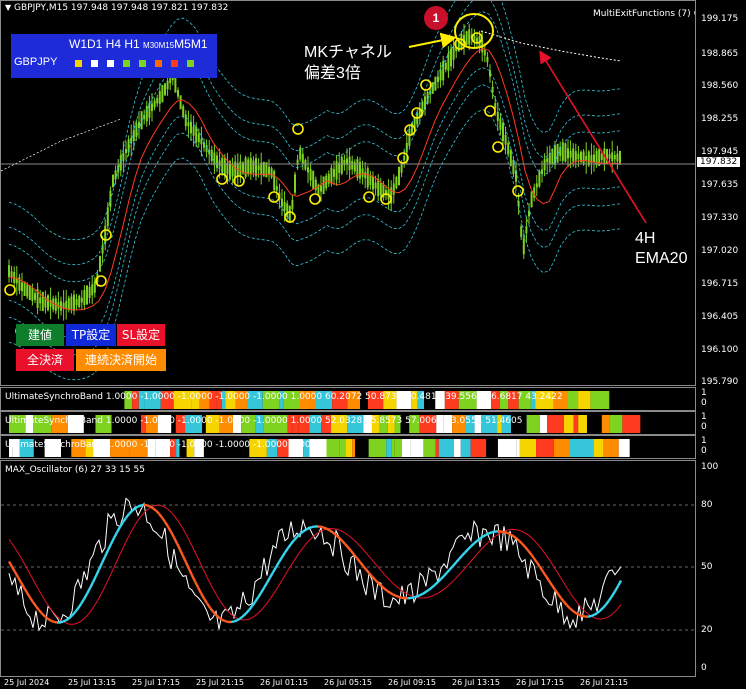 This screenshot has width=746, height=689. Describe the element at coordinates (91, 335) in the screenshot. I see `tp-setting-button: TP設定` at that location.